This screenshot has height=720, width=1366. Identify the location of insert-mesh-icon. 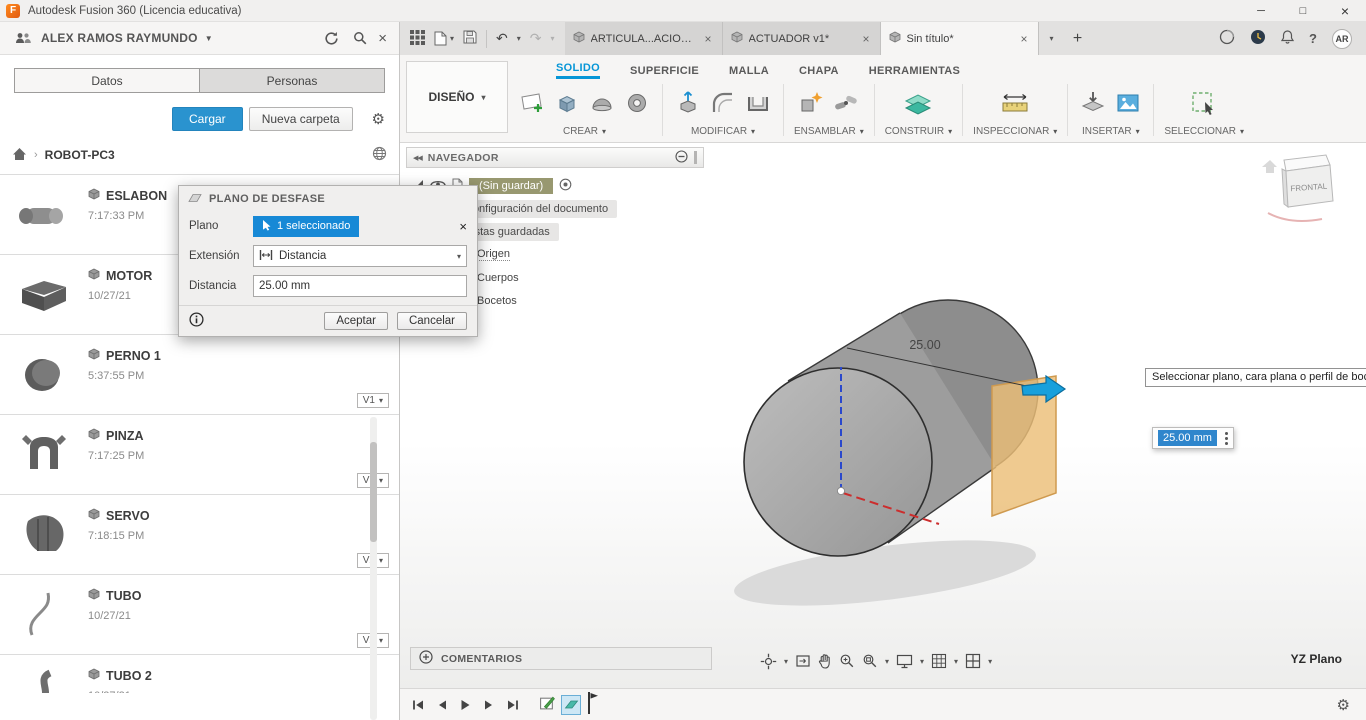
(1093, 103).